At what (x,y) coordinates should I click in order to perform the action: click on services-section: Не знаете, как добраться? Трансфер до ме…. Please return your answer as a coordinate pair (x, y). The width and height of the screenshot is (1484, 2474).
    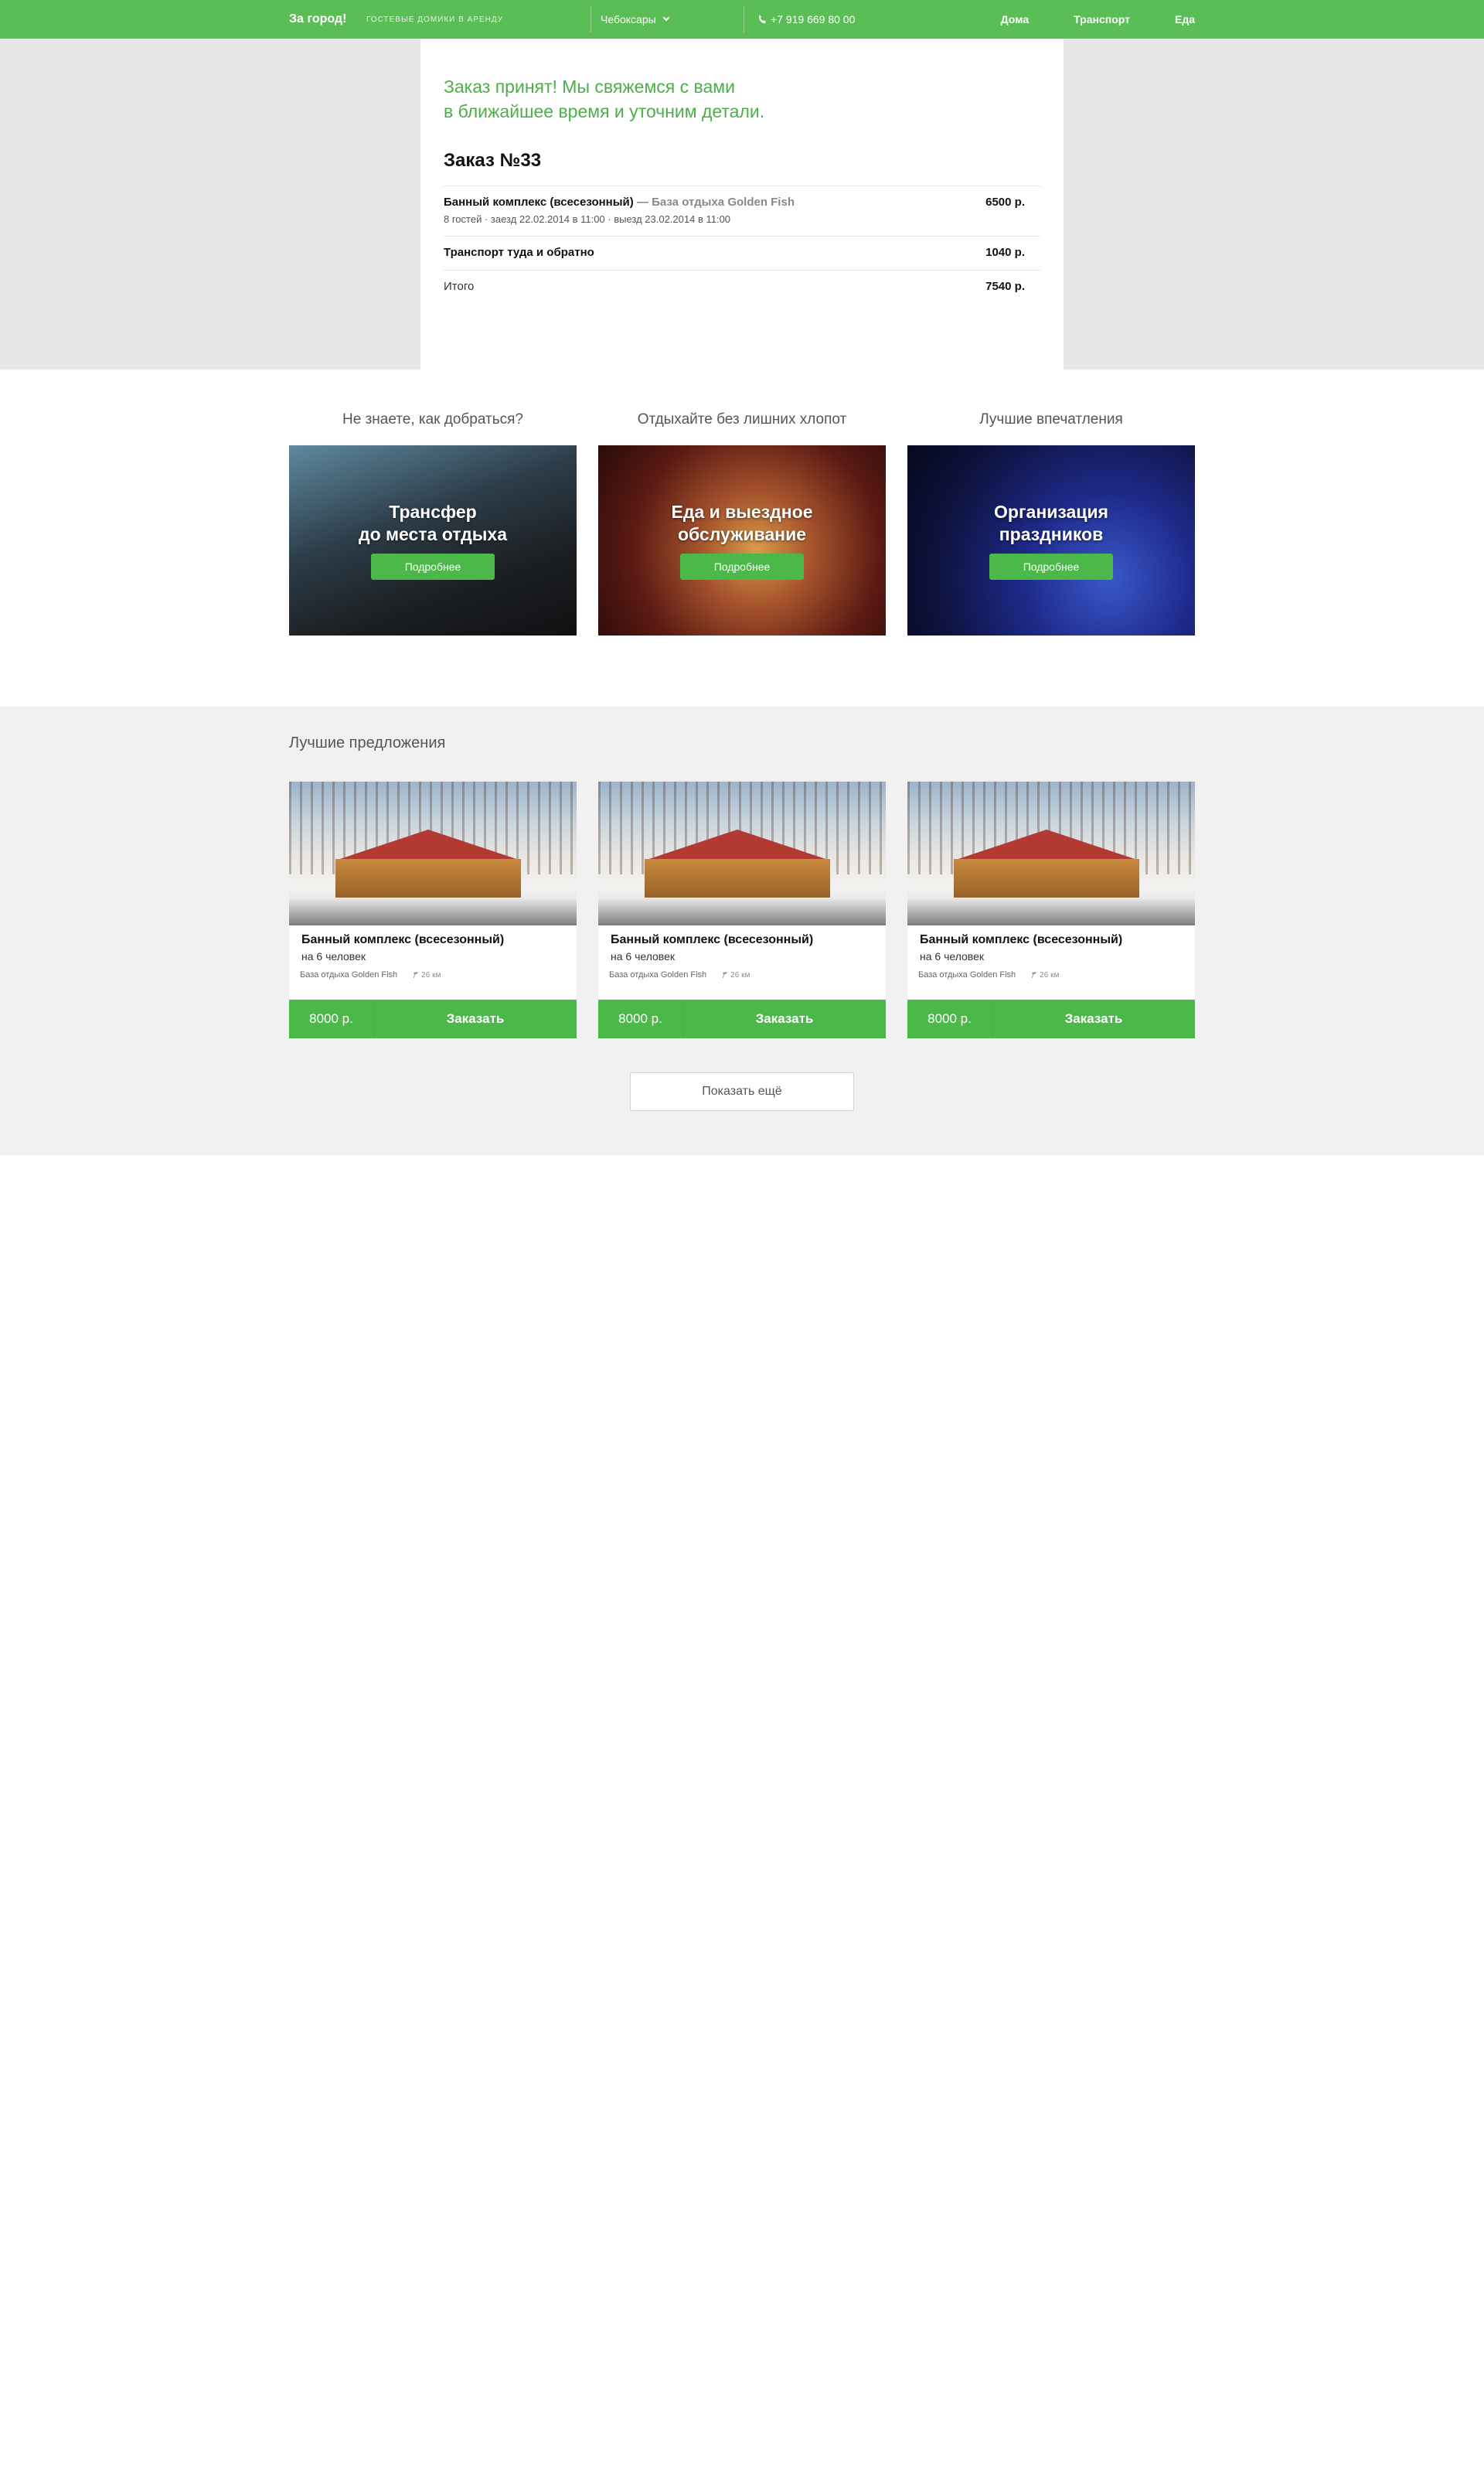
    Looking at the image, I should click on (742, 538).